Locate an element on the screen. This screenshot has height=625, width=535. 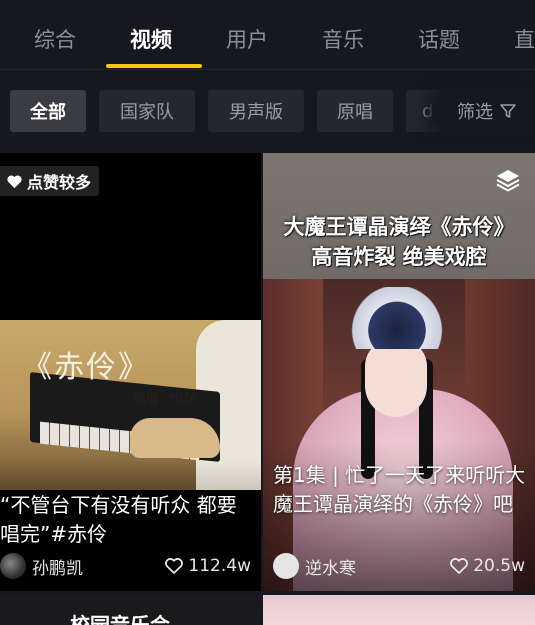
author: 孙鹏凯 is located at coordinates (41, 566).